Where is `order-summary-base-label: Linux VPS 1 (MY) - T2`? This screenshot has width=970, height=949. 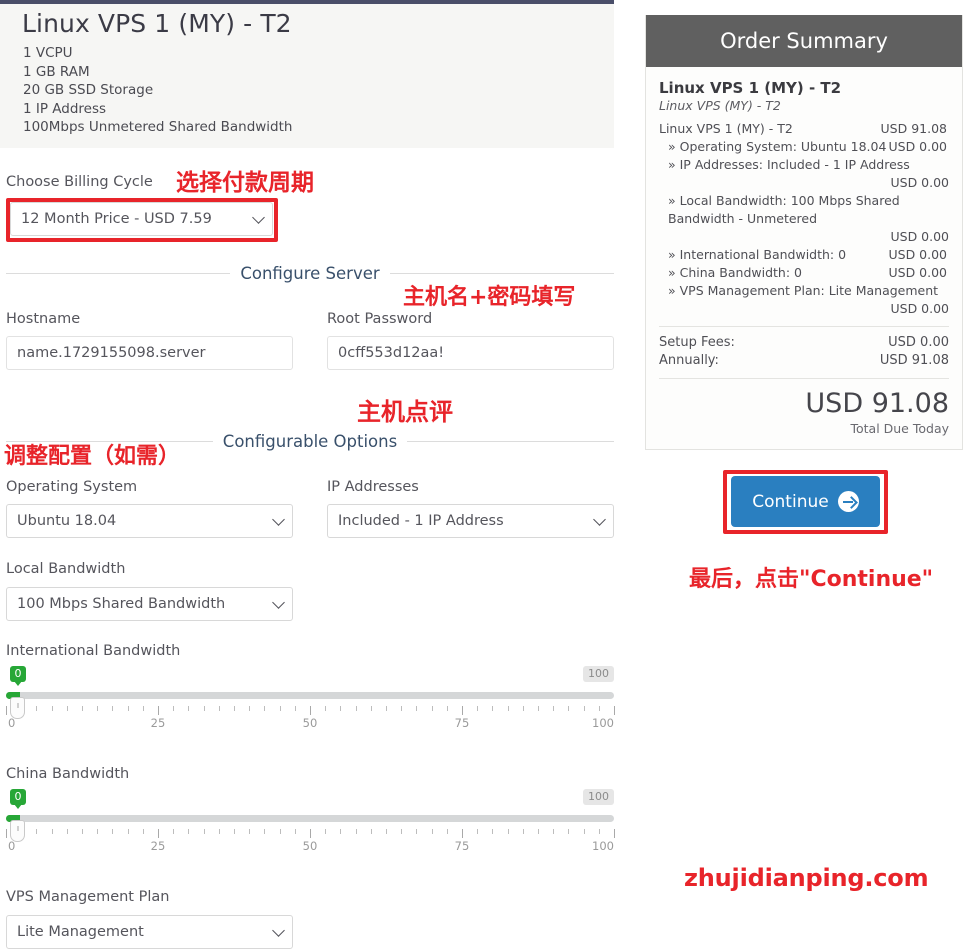
order-summary-base-label: Linux VPS 1 (MY) - T2 is located at coordinates (726, 128).